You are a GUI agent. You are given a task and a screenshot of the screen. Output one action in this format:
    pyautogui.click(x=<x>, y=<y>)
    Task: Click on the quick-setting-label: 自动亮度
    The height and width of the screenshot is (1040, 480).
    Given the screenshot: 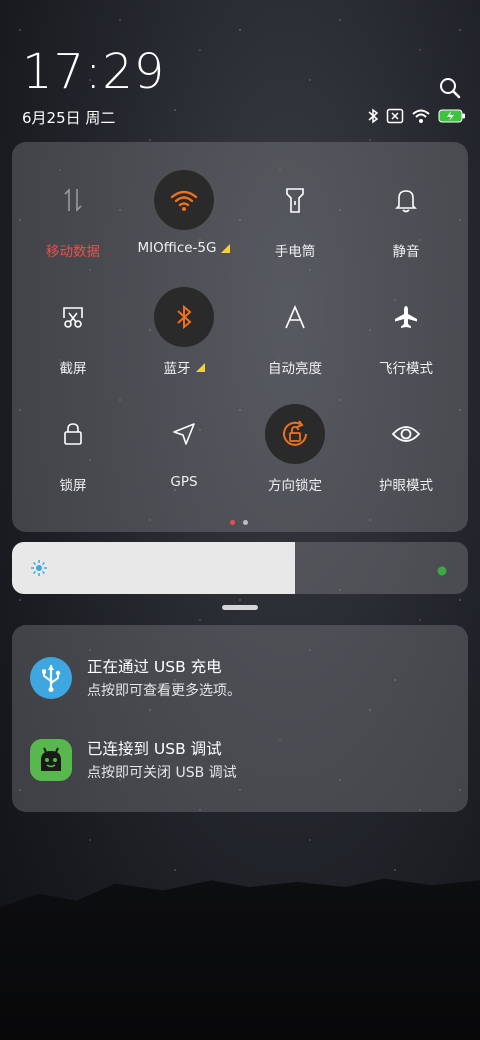 What is the action you would take?
    pyautogui.click(x=295, y=367)
    